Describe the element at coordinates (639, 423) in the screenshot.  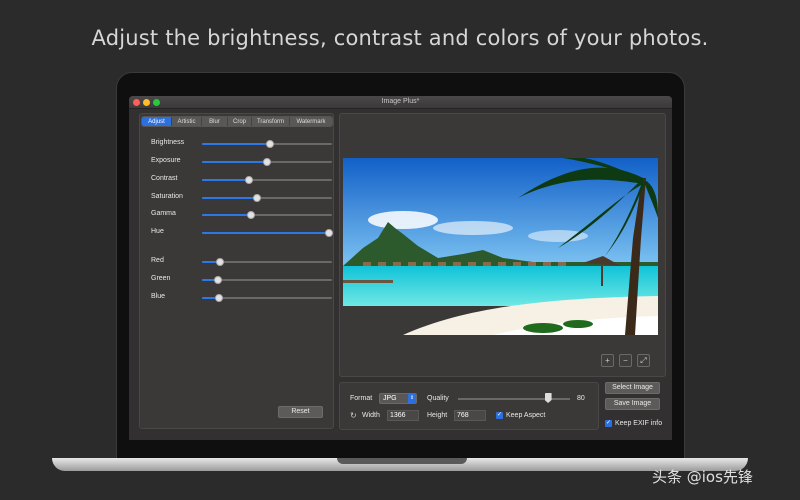
I see `keep-exif-label: Keep EXIF info` at that location.